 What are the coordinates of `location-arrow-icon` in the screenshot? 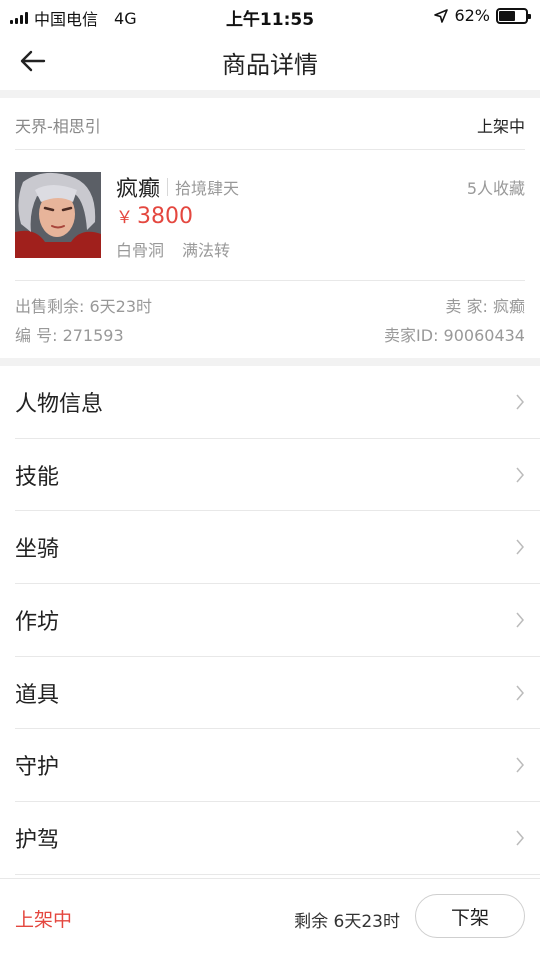 It's located at (441, 15).